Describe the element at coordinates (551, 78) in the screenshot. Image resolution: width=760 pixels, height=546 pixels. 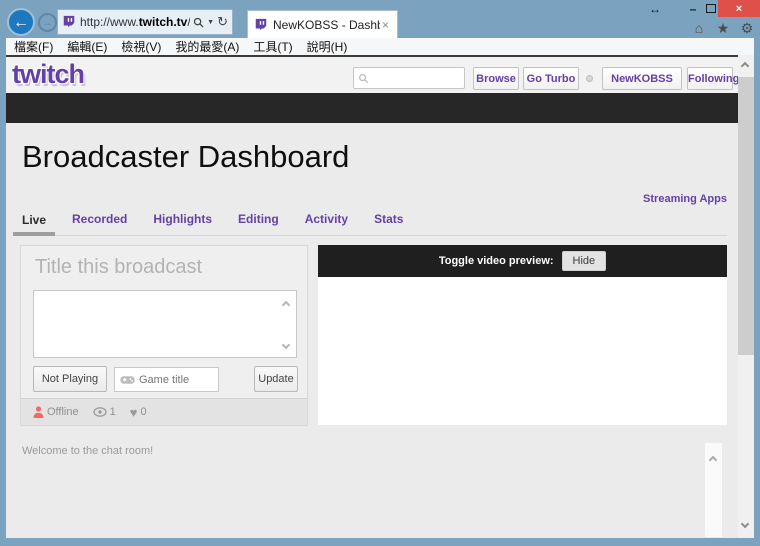
I see `go-turbo-button: Go Turbo` at that location.